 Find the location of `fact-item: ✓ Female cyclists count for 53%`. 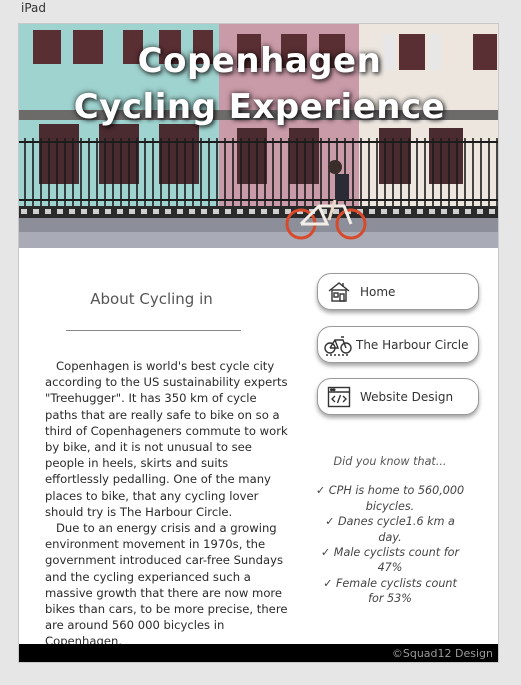

fact-item: ✓ Female cyclists count for 53% is located at coordinates (390, 591).